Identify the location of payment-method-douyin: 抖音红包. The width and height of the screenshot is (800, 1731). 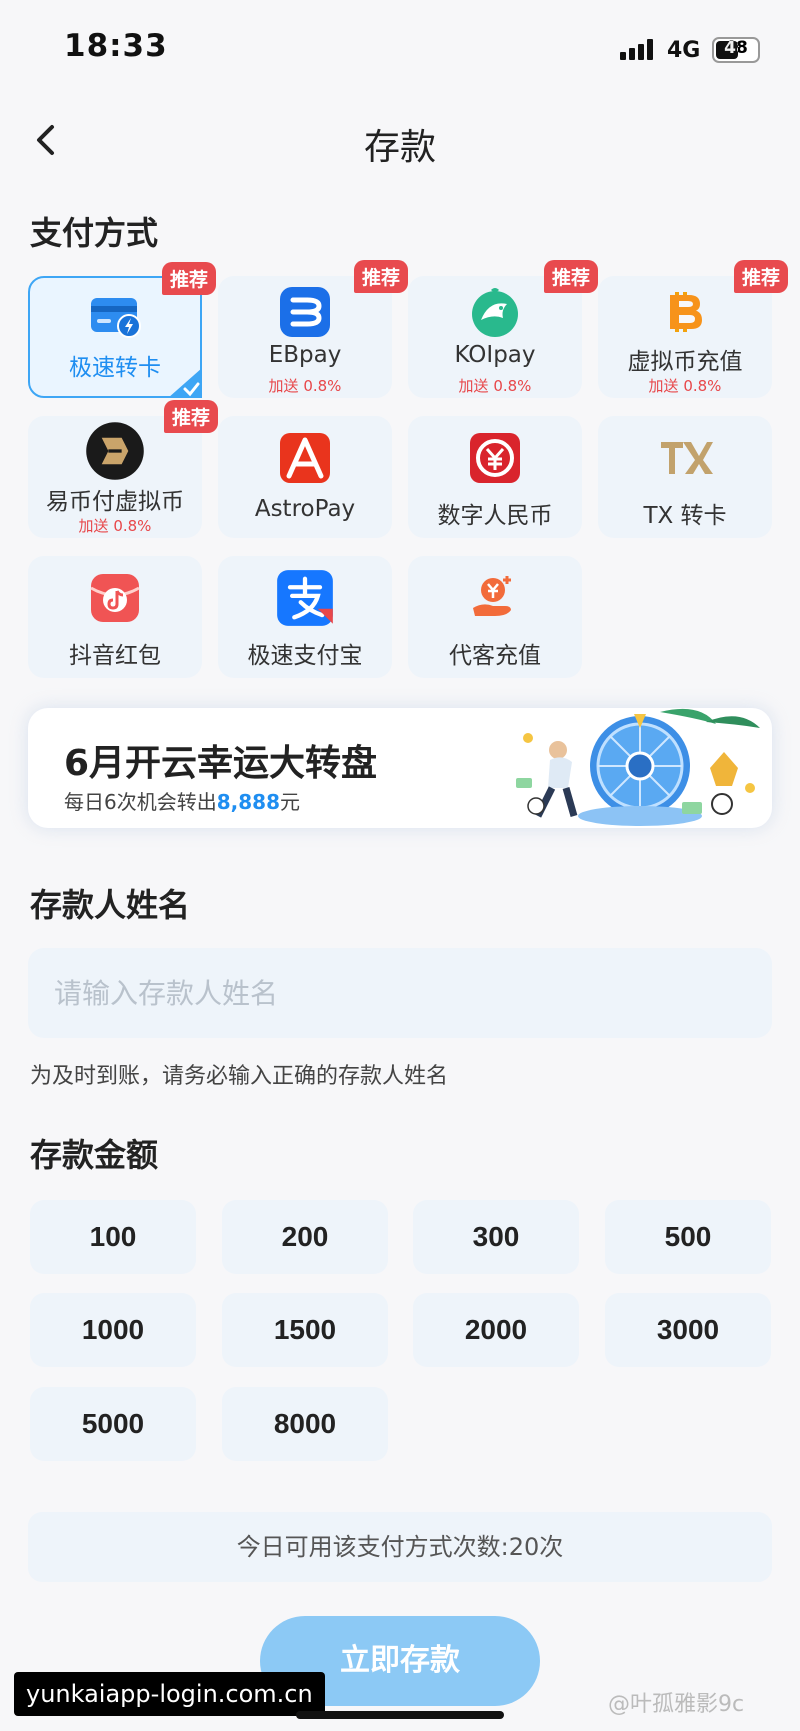
(115, 617).